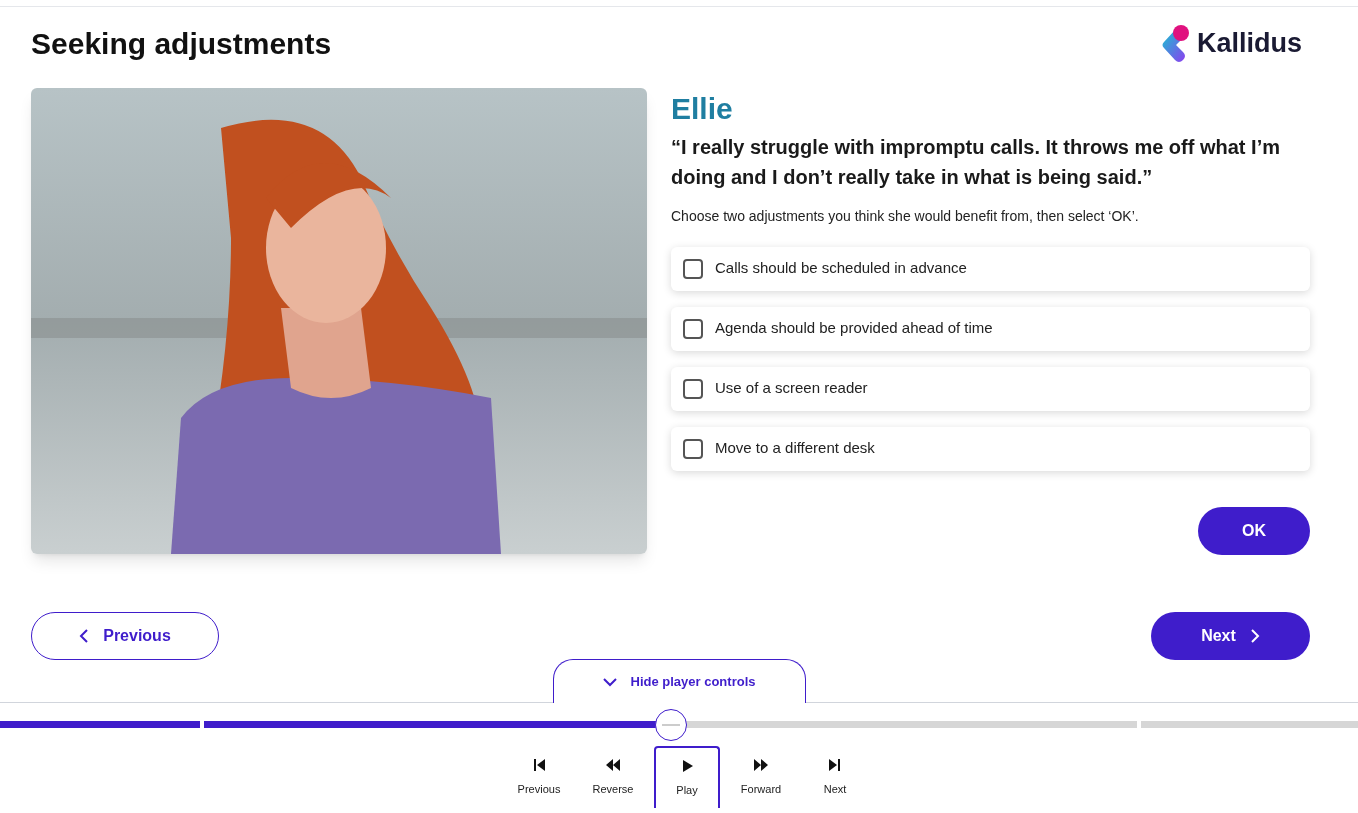 Image resolution: width=1358 pixels, height=813 pixels. I want to click on player-control-button: Next, so click(835, 777).